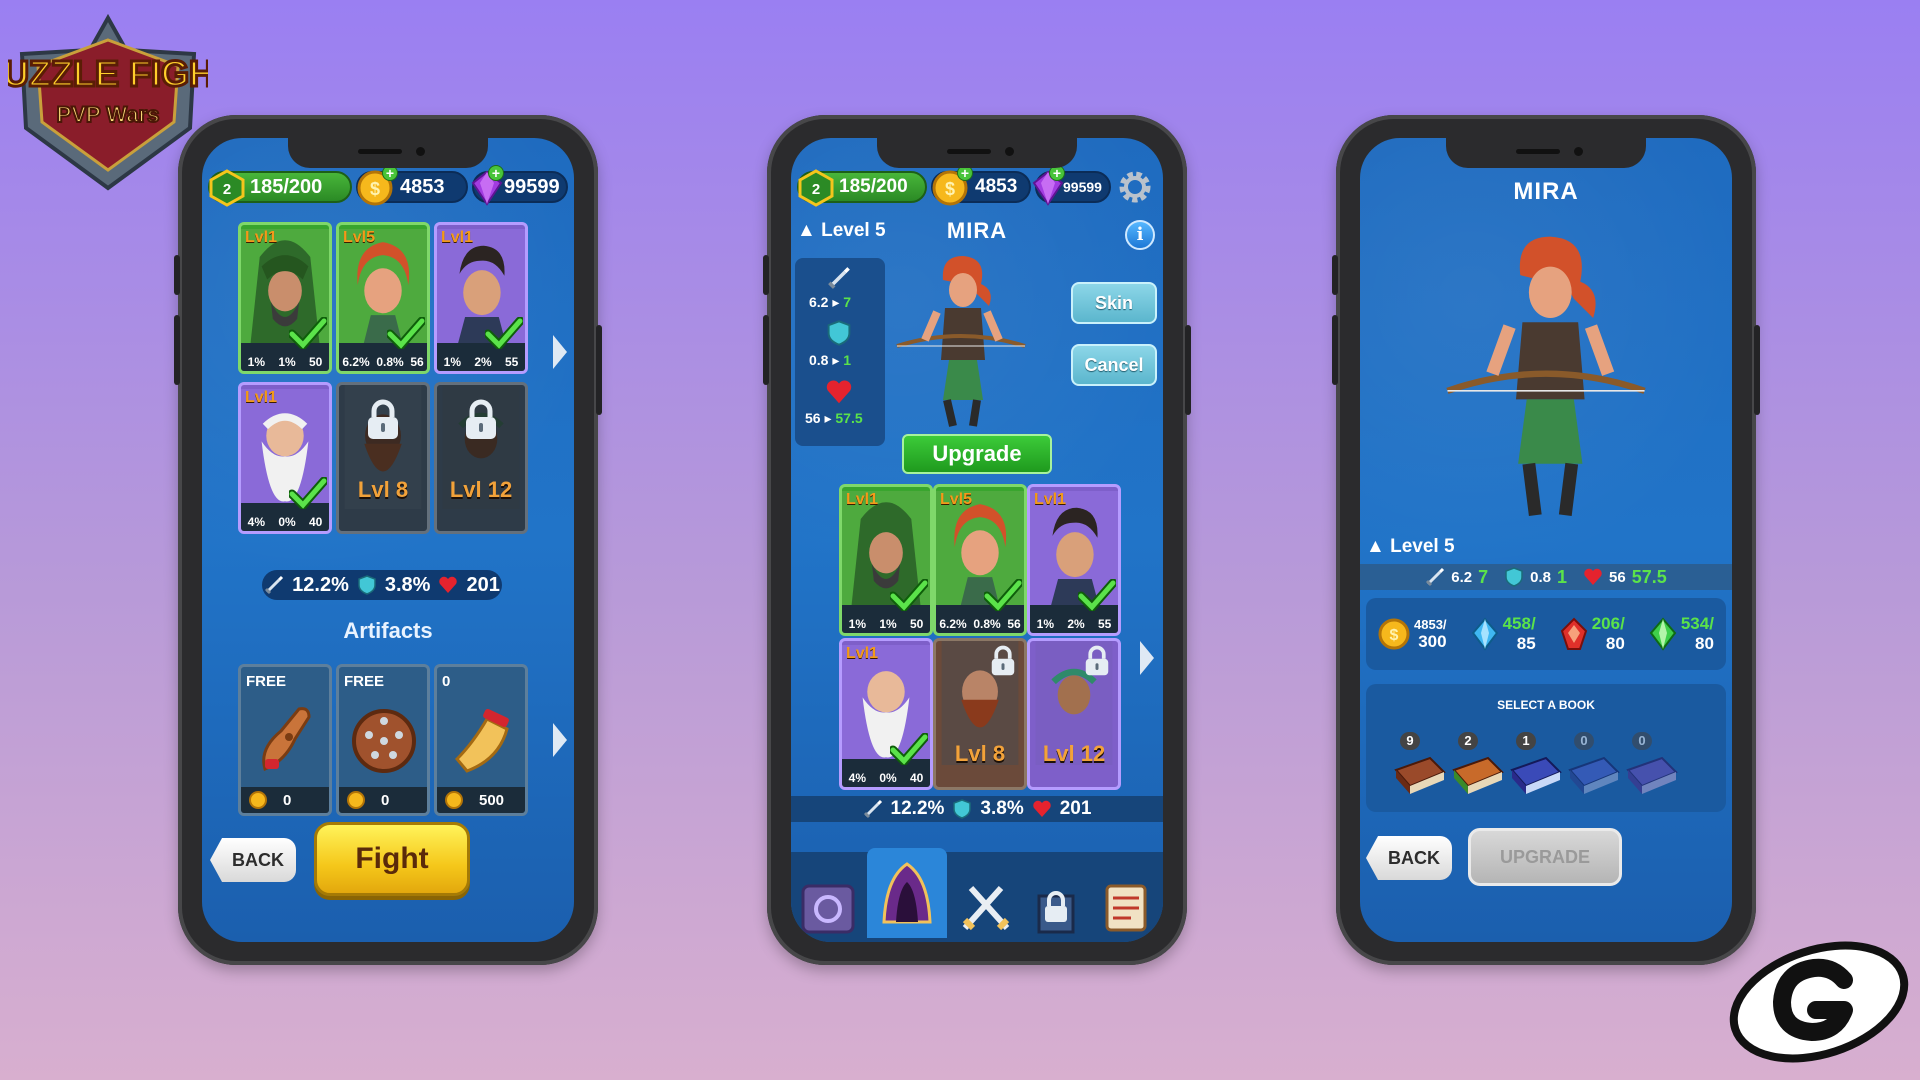 The width and height of the screenshot is (1920, 1080). What do you see at coordinates (962, 809) in the screenshot?
I see `shield-icon` at bounding box center [962, 809].